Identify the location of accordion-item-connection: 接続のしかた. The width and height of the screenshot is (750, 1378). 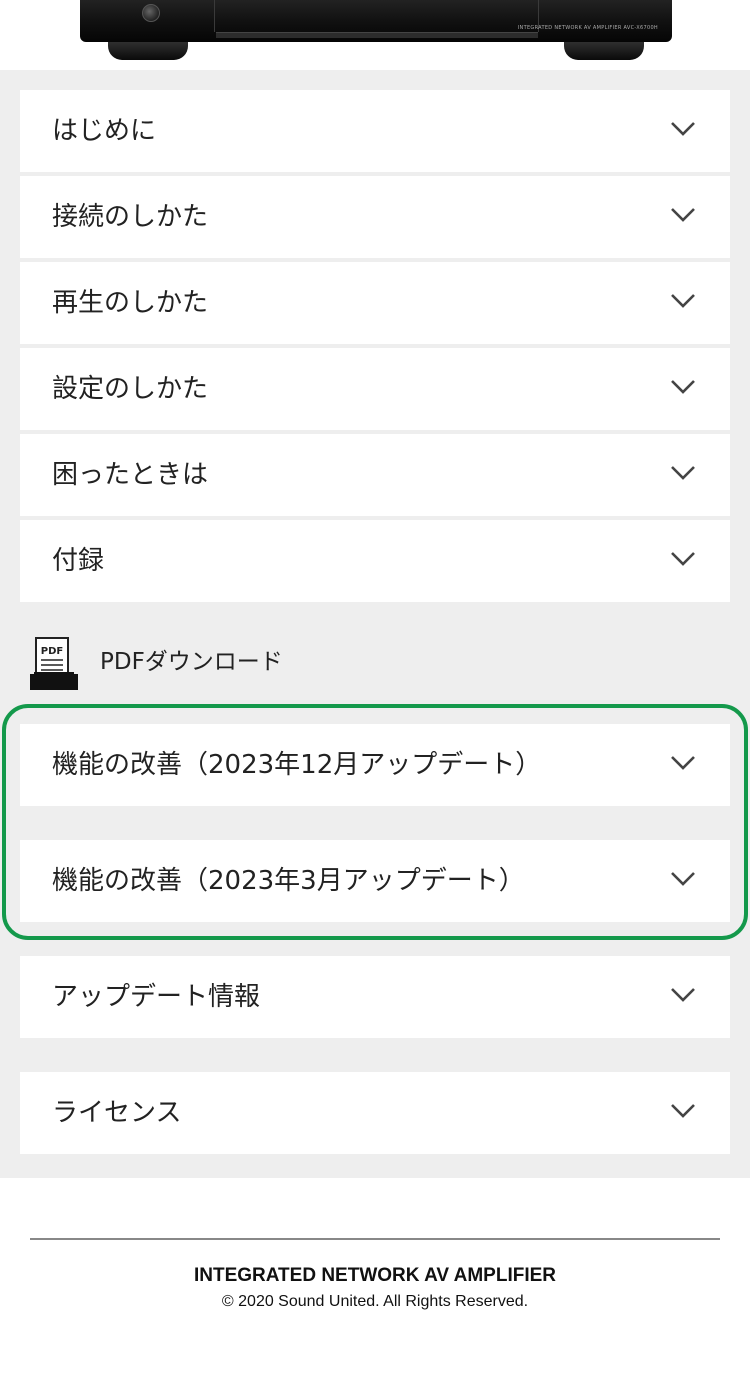
(375, 217).